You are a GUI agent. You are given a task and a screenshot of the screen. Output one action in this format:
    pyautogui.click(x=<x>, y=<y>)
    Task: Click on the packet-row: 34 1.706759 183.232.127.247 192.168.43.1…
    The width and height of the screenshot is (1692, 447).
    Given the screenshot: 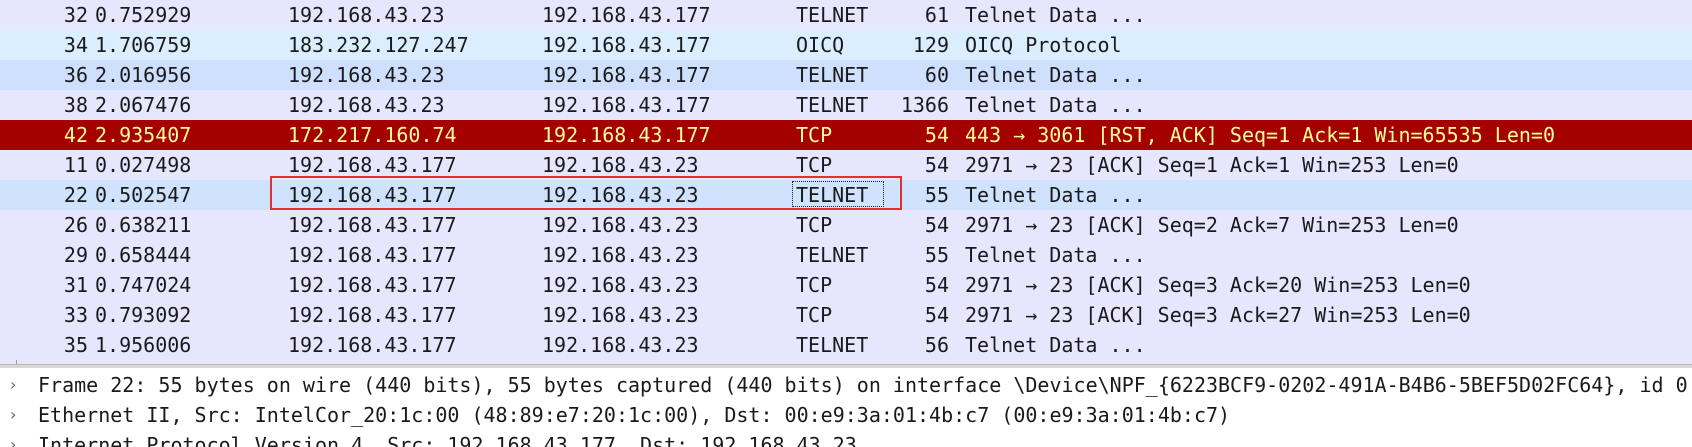 What is the action you would take?
    pyautogui.click(x=846, y=45)
    